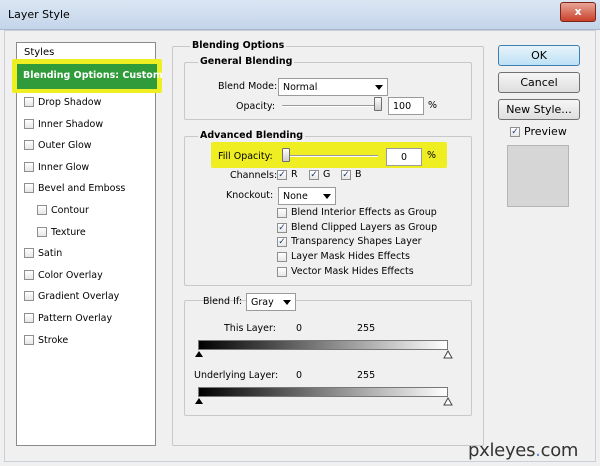  I want to click on channel-g-checkbox: ✓, so click(314, 174).